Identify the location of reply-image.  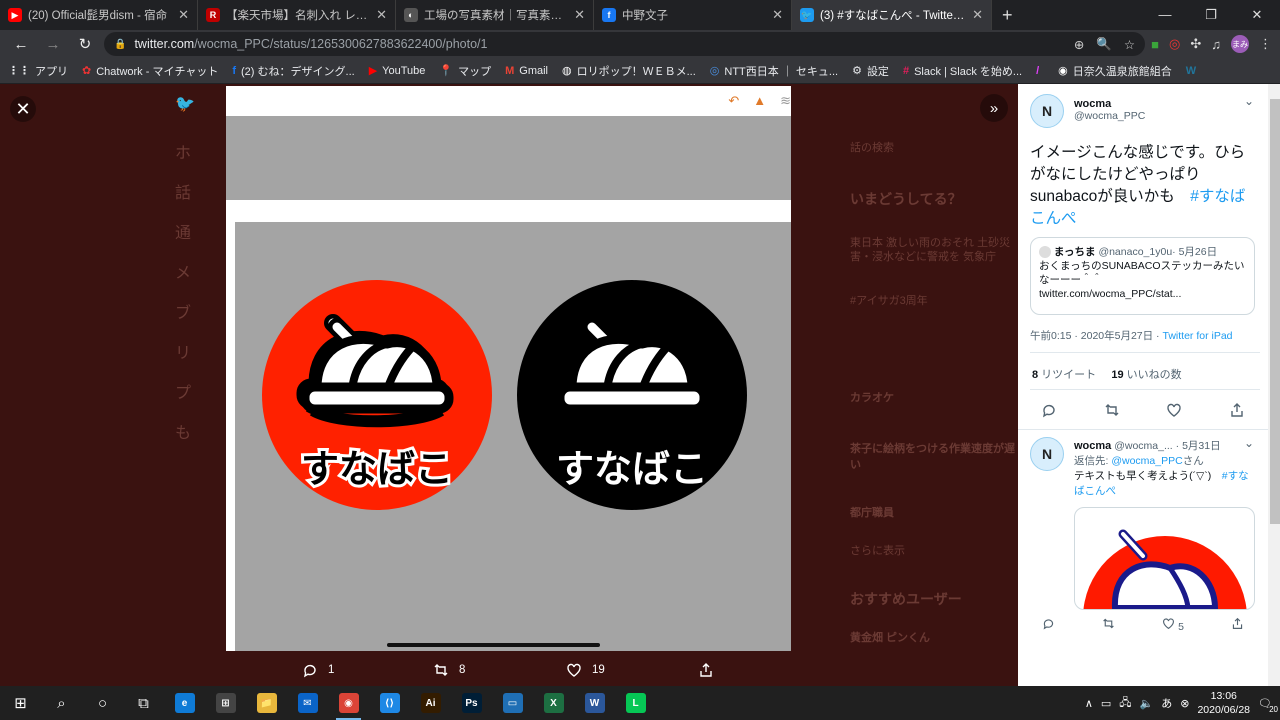
(1164, 558).